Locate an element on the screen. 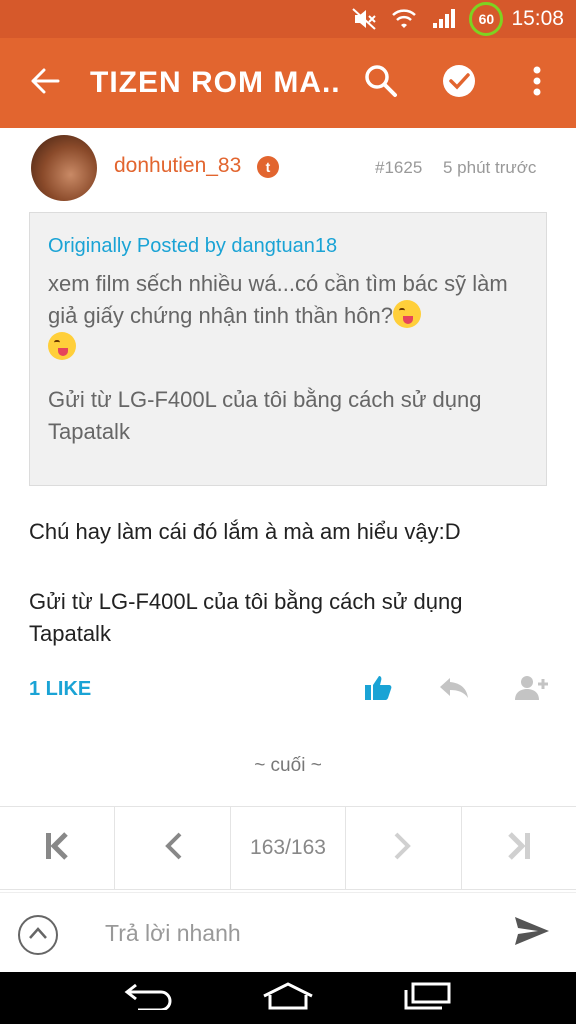  pagination-bar: 163/163 is located at coordinates (288, 848).